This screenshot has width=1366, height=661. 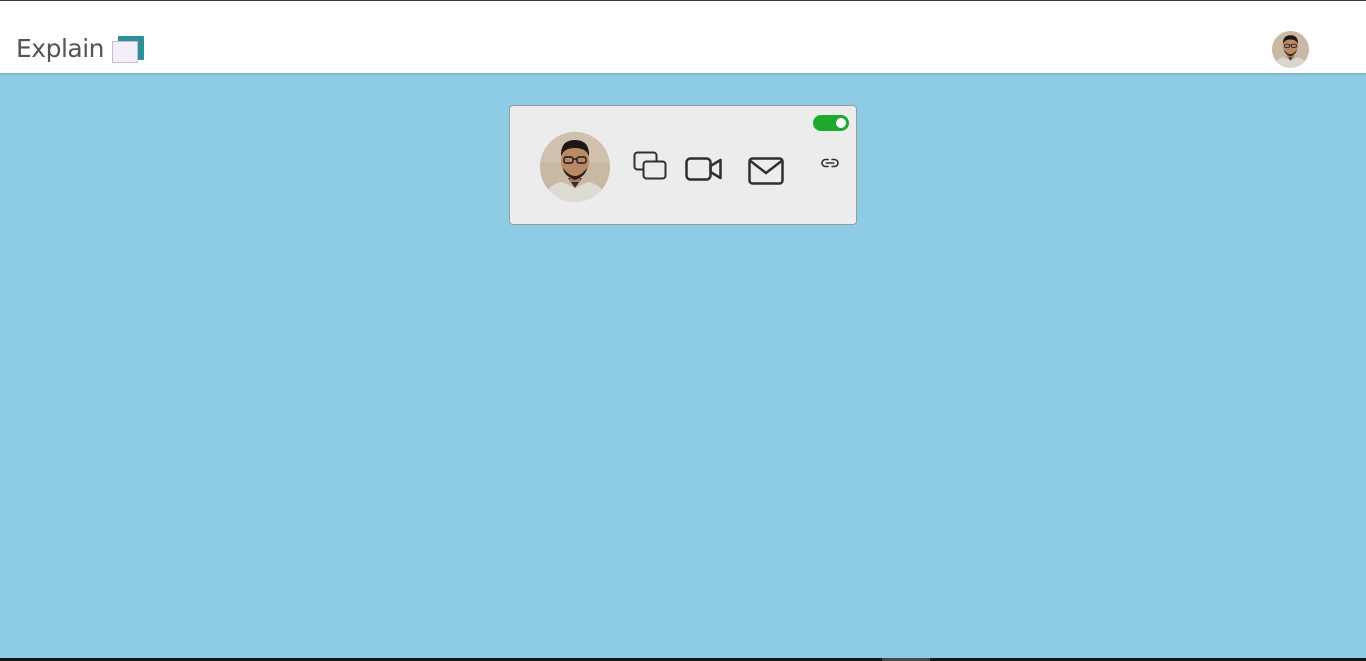 I want to click on stacked-squares-logo-icon, so click(x=129, y=50).